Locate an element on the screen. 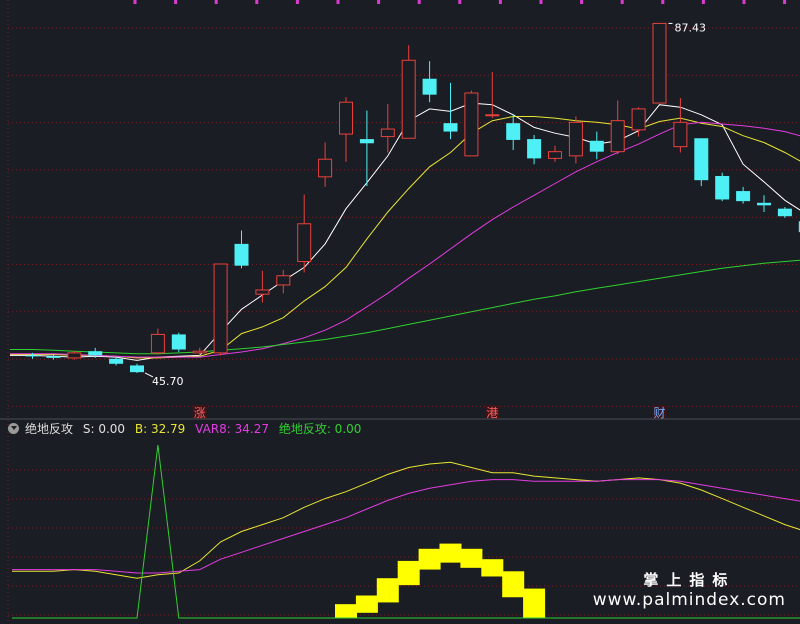 This screenshot has height=624, width=800. line-VAR8 is located at coordinates (406, 526).